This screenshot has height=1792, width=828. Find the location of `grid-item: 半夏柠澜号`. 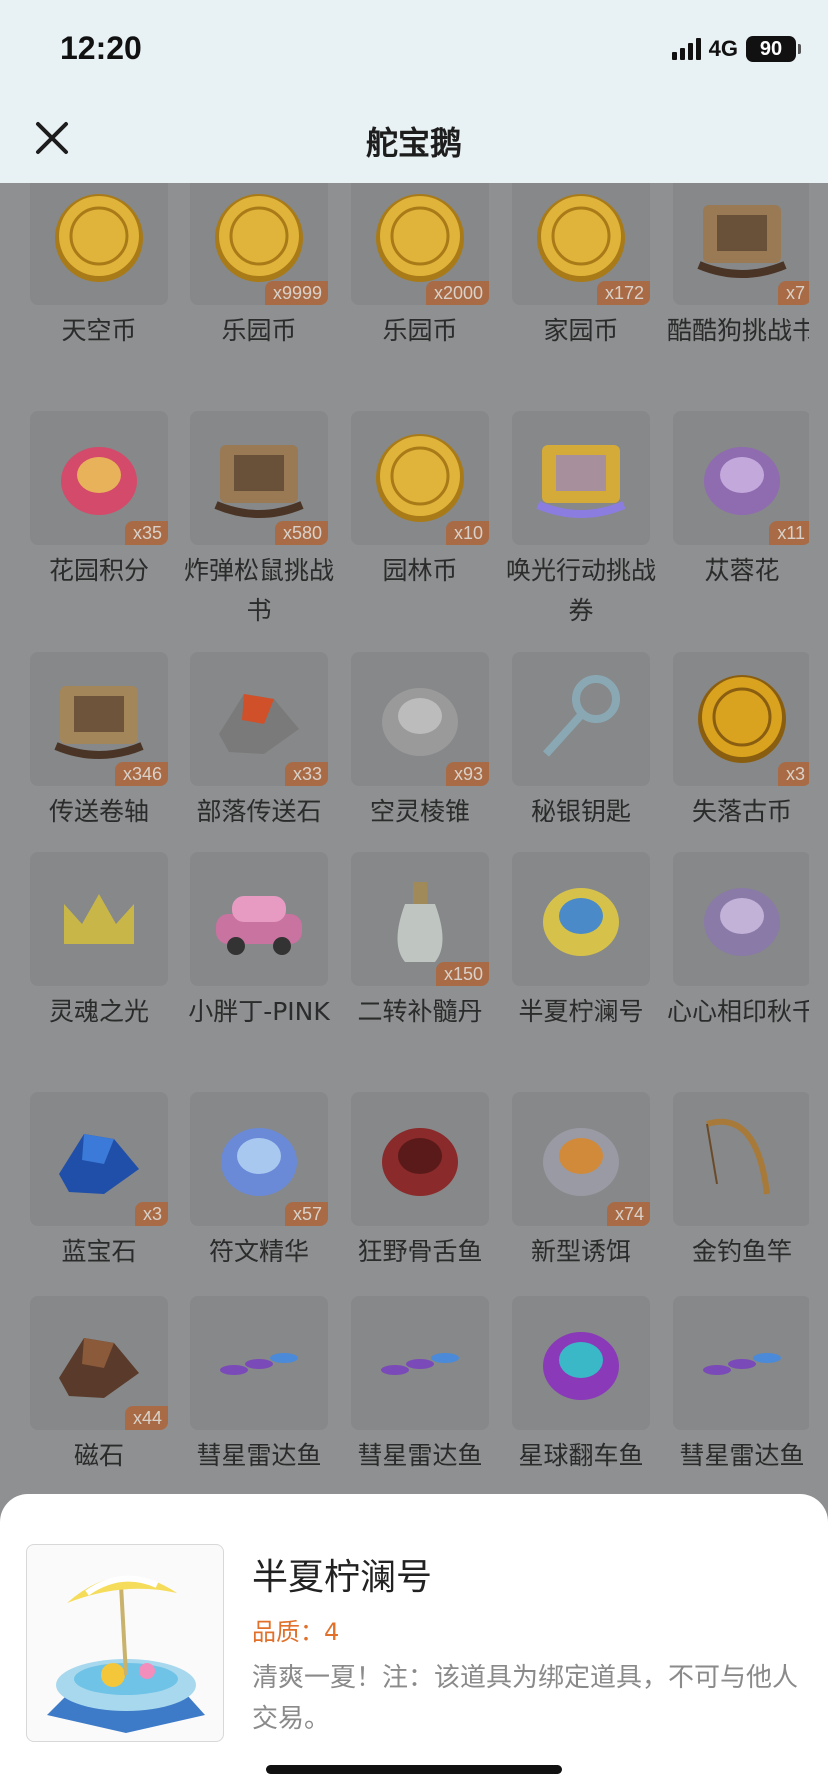

grid-item: 半夏柠澜号 is located at coordinates (581, 942).